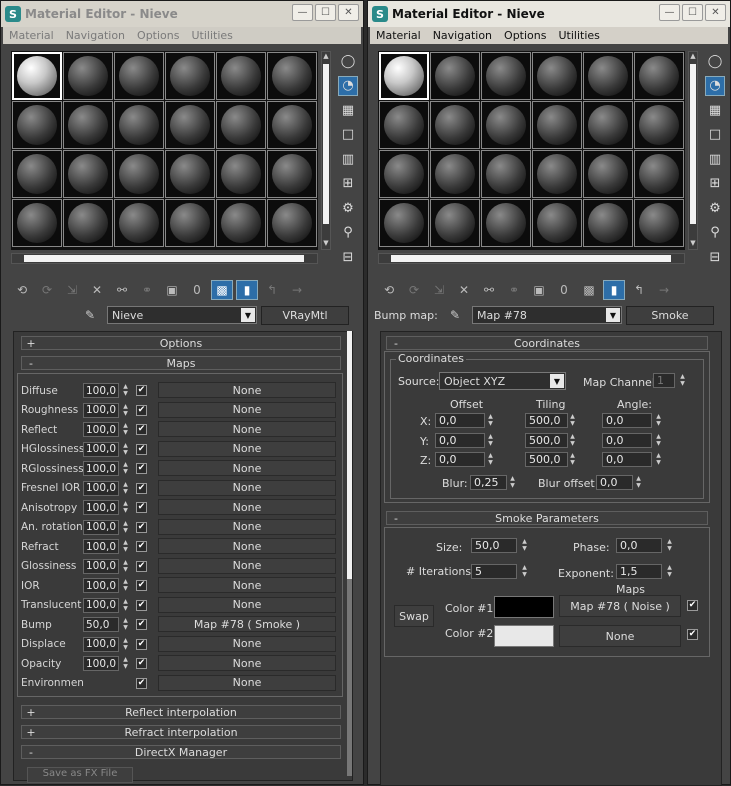 The image size is (731, 786). Describe the element at coordinates (439, 290) in the screenshot. I see `assign-to-selection-icon: ⇲` at that location.